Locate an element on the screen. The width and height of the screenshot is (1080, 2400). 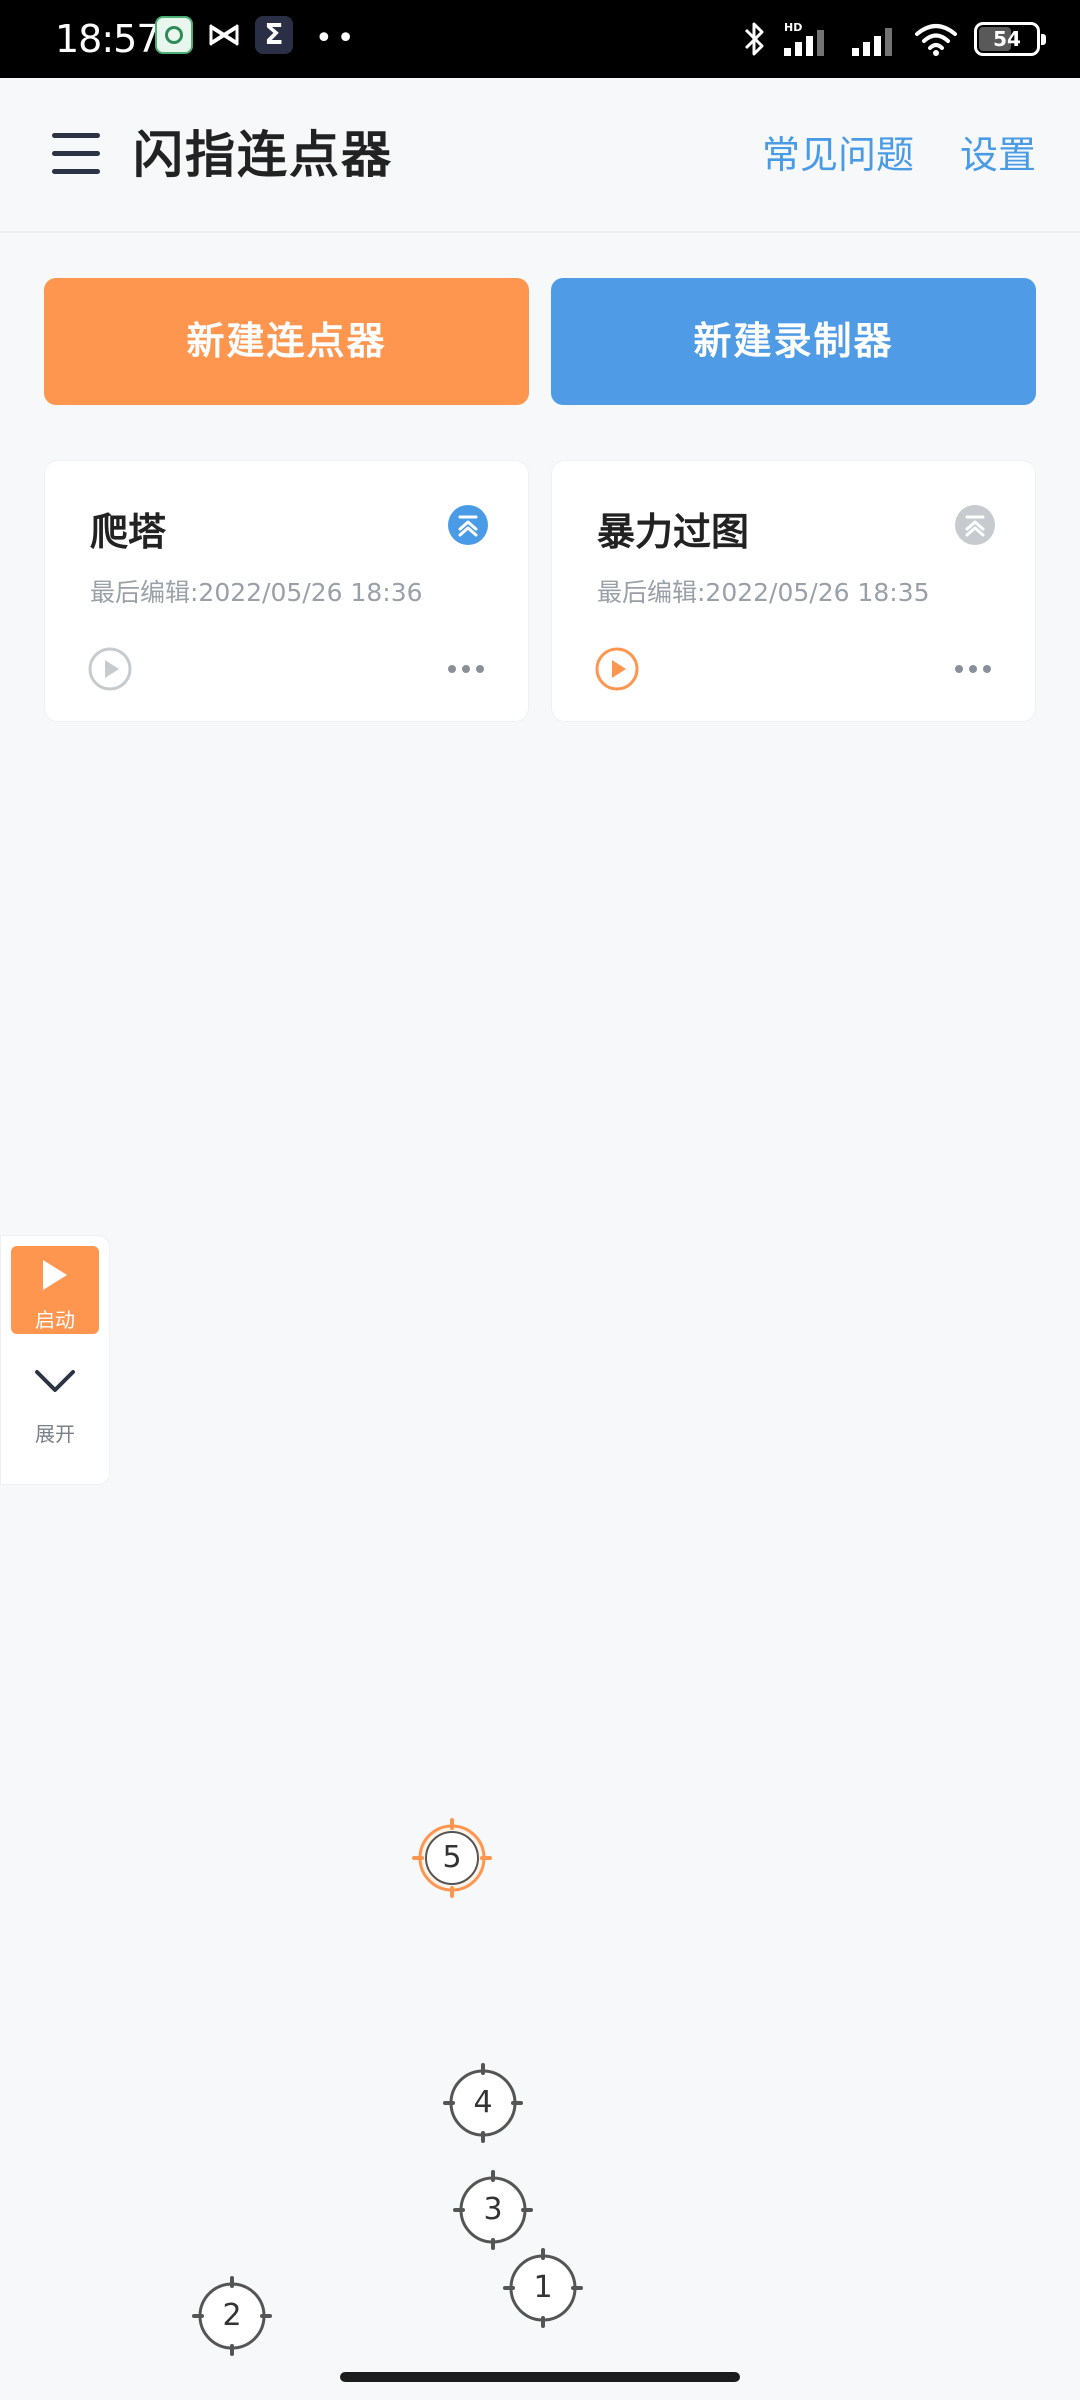
status-bar: 18:57 Σ •• HD 54 is located at coordinates (540, 39).